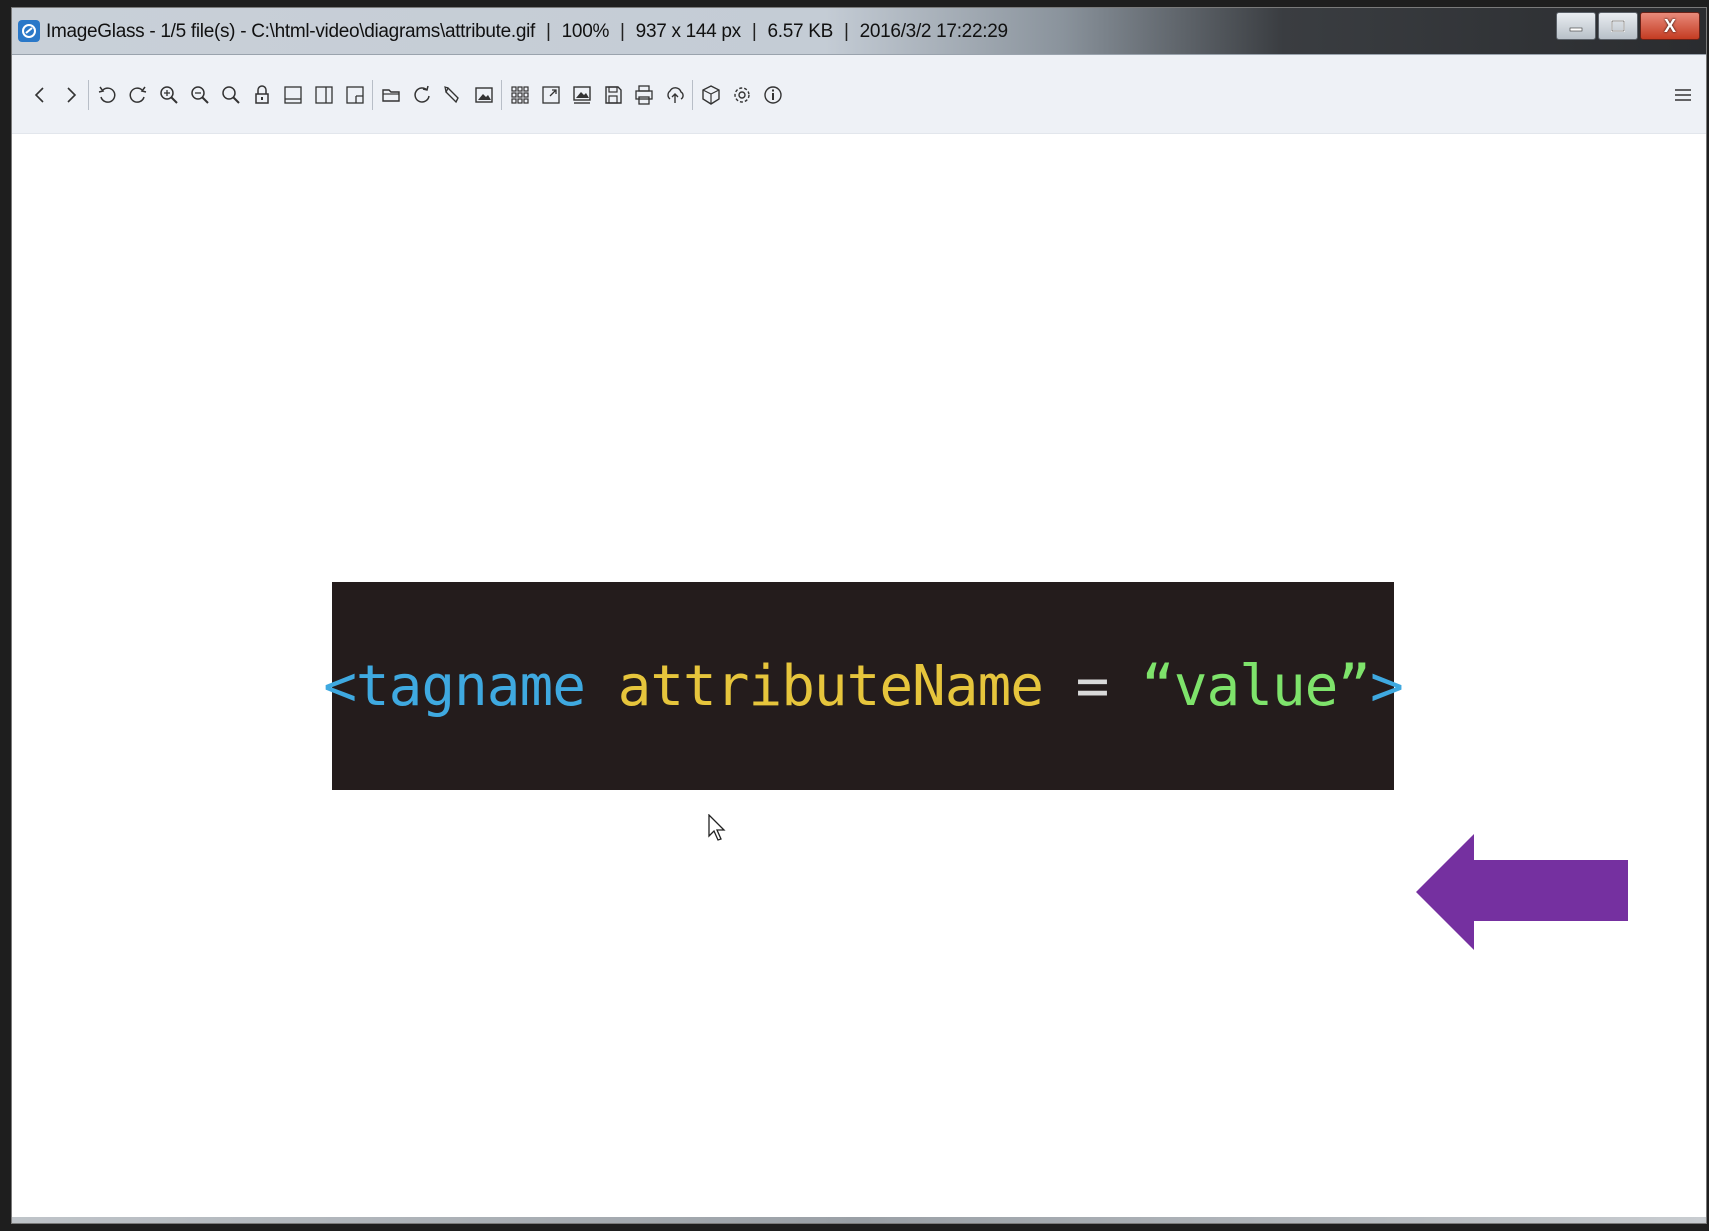 The height and width of the screenshot is (1231, 1709). I want to click on close-icon: X, so click(1669, 25).